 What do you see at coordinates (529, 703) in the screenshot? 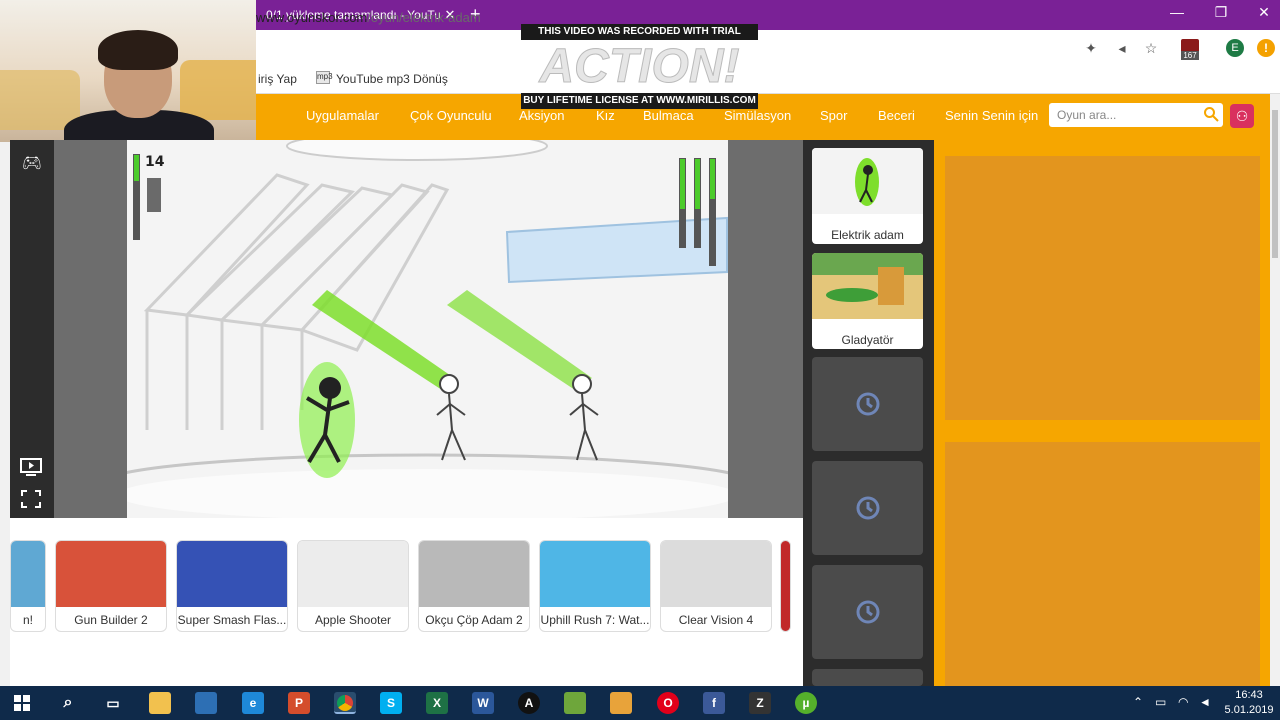
I see `action-recorder-icon: A` at bounding box center [529, 703].